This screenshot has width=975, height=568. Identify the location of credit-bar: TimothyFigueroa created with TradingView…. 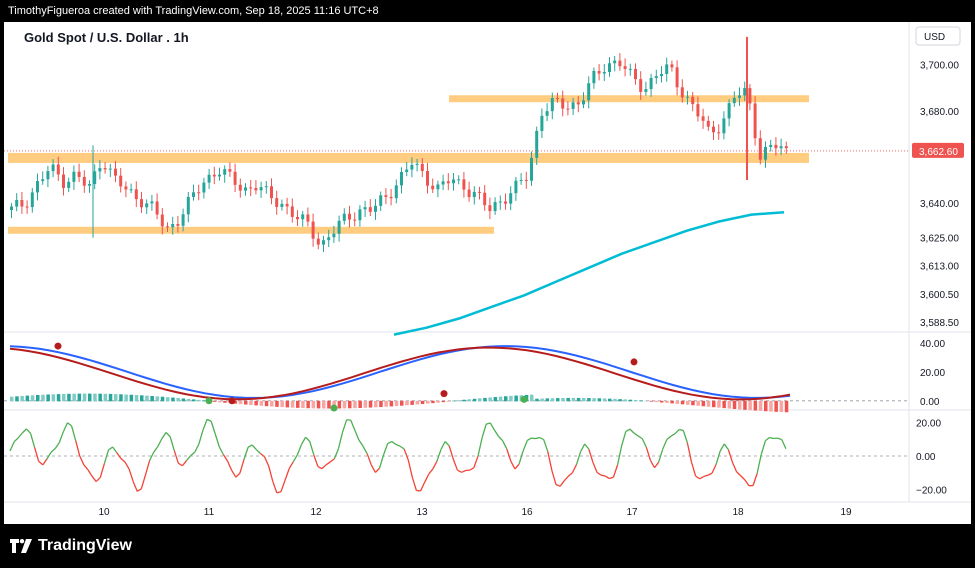
(487, 11).